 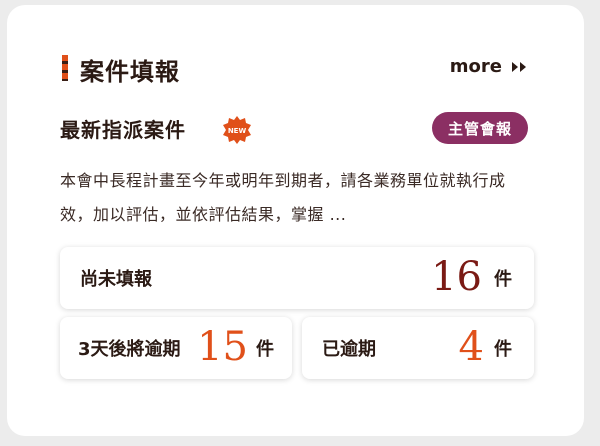 I want to click on overdue-unit: 件, so click(x=503, y=349).